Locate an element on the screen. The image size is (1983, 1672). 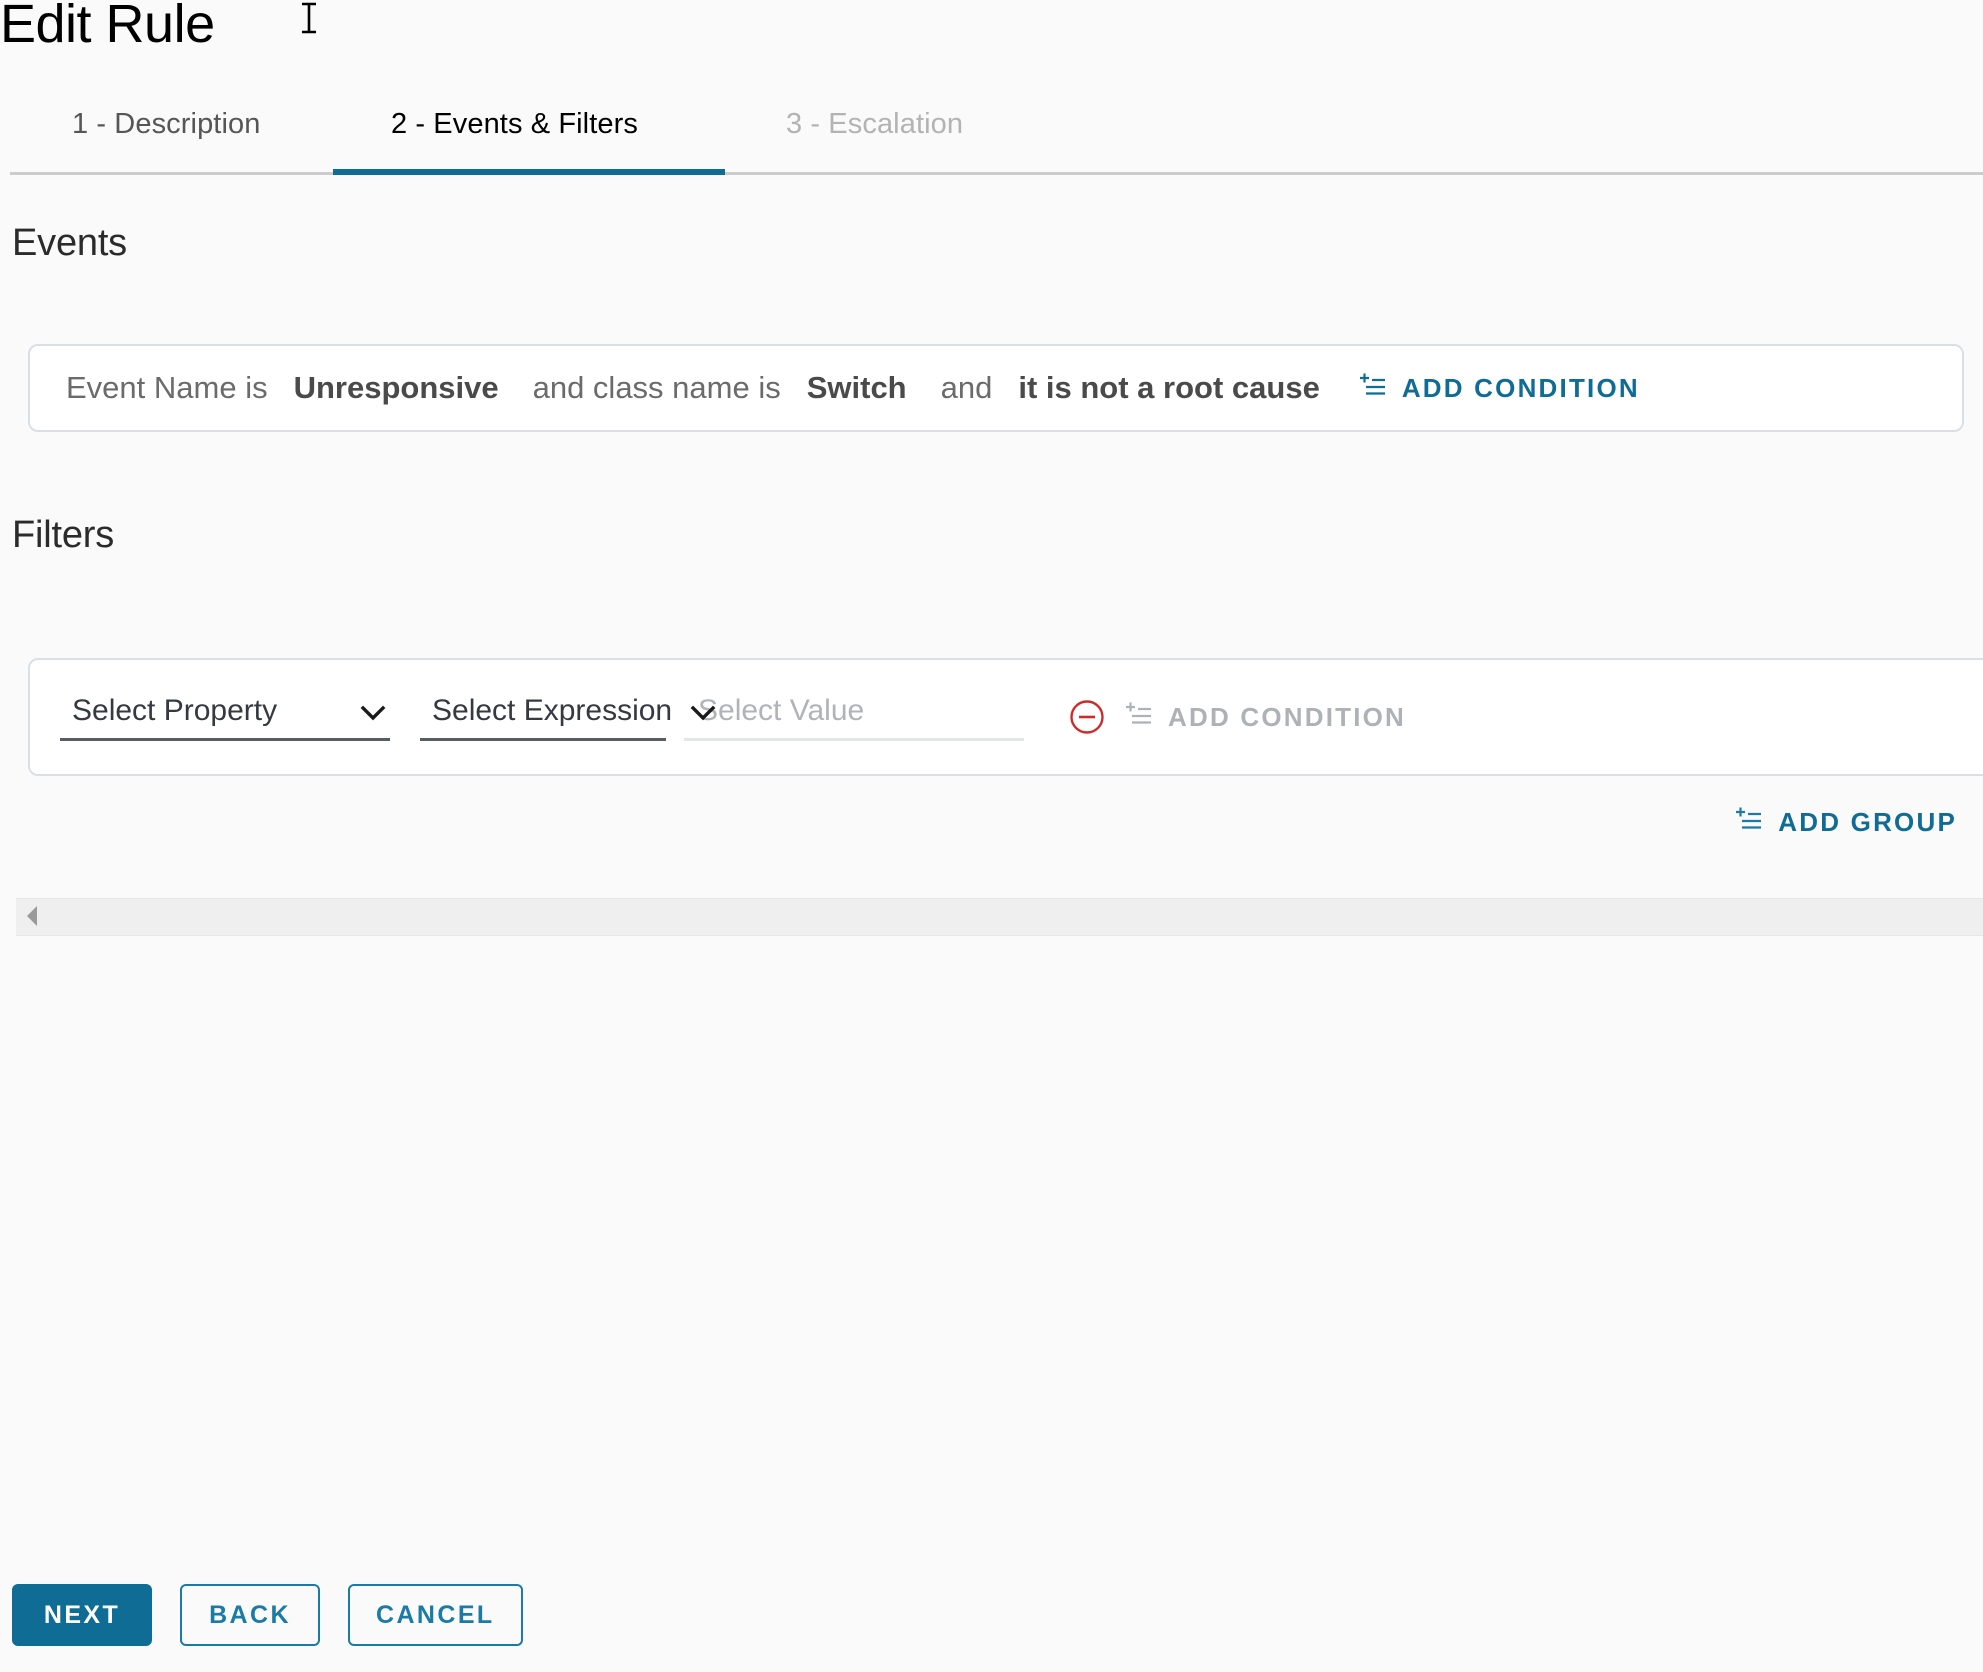
class-name-label: and class name is is located at coordinates (656, 387).